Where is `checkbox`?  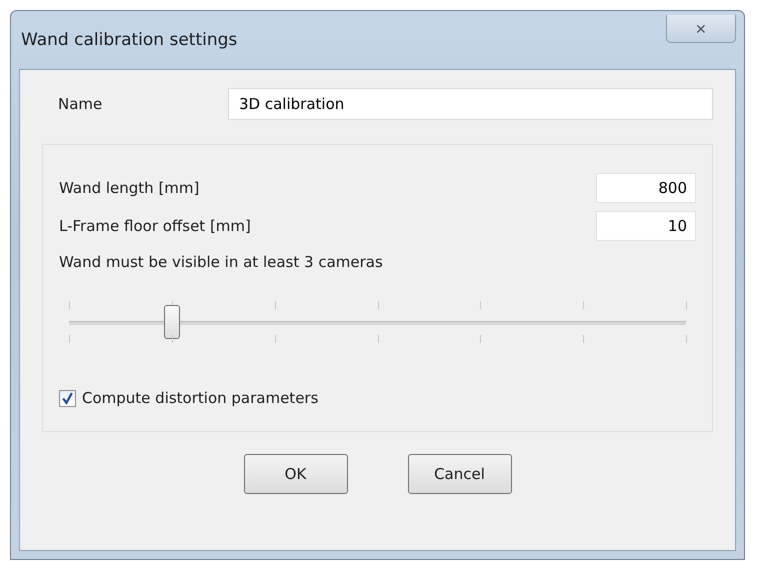 checkbox is located at coordinates (67, 398).